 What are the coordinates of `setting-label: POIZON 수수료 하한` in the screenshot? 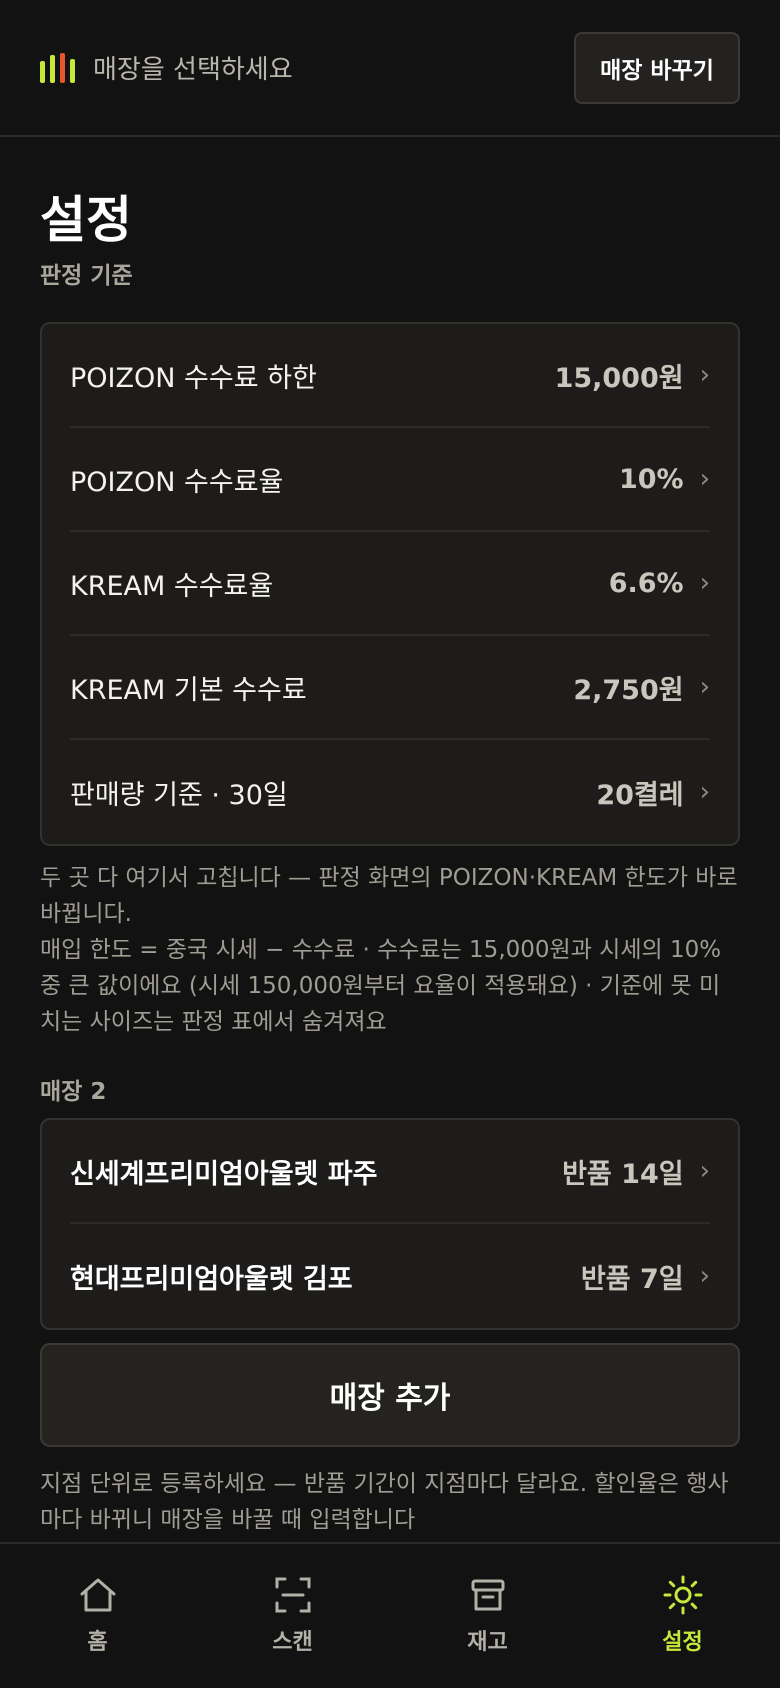 It's located at (193, 378).